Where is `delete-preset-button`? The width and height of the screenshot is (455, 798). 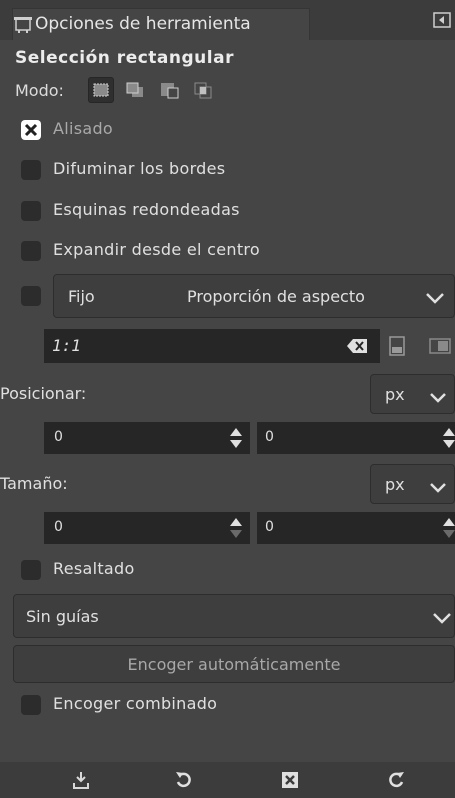
delete-preset-button is located at coordinates (290, 780).